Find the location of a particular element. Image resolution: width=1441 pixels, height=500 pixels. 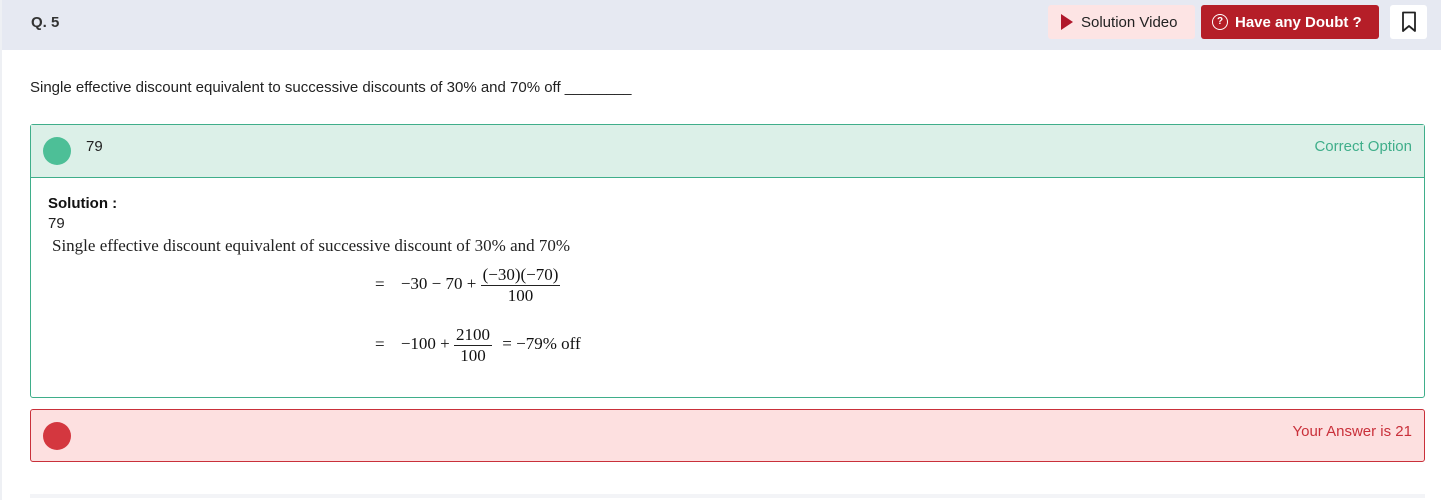

play-icon is located at coordinates (1067, 22).